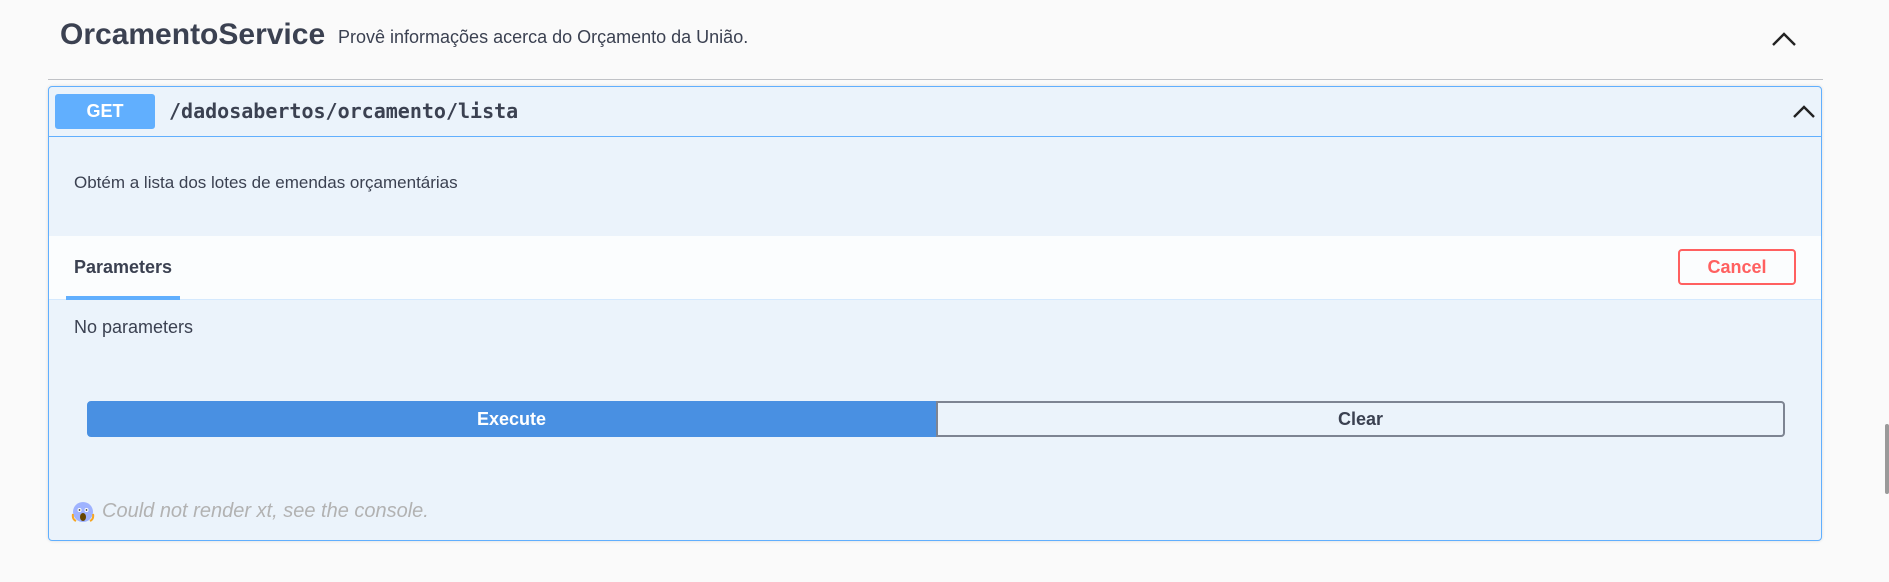 This screenshot has height=582, width=1889. What do you see at coordinates (193, 34) in the screenshot?
I see `tag-title: OrcamentoService` at bounding box center [193, 34].